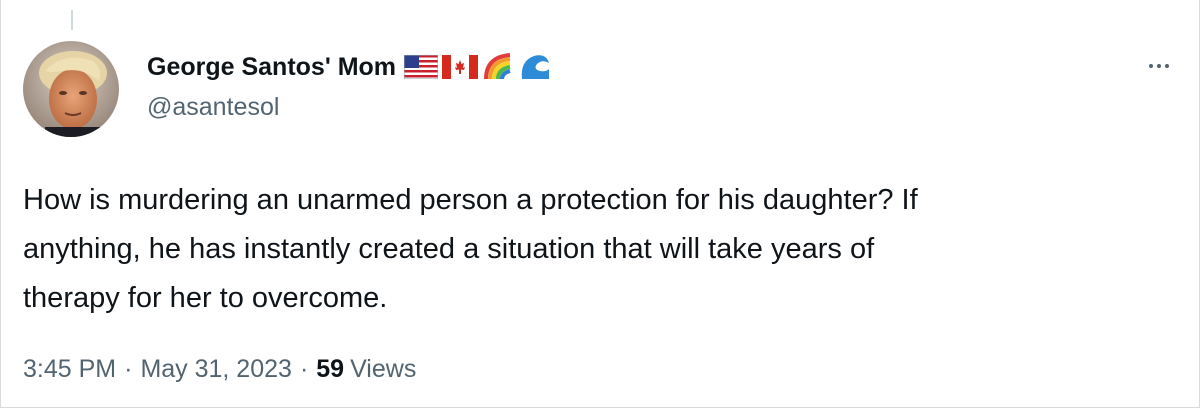 This screenshot has width=1200, height=408. What do you see at coordinates (72, 20) in the screenshot?
I see `thread-line` at bounding box center [72, 20].